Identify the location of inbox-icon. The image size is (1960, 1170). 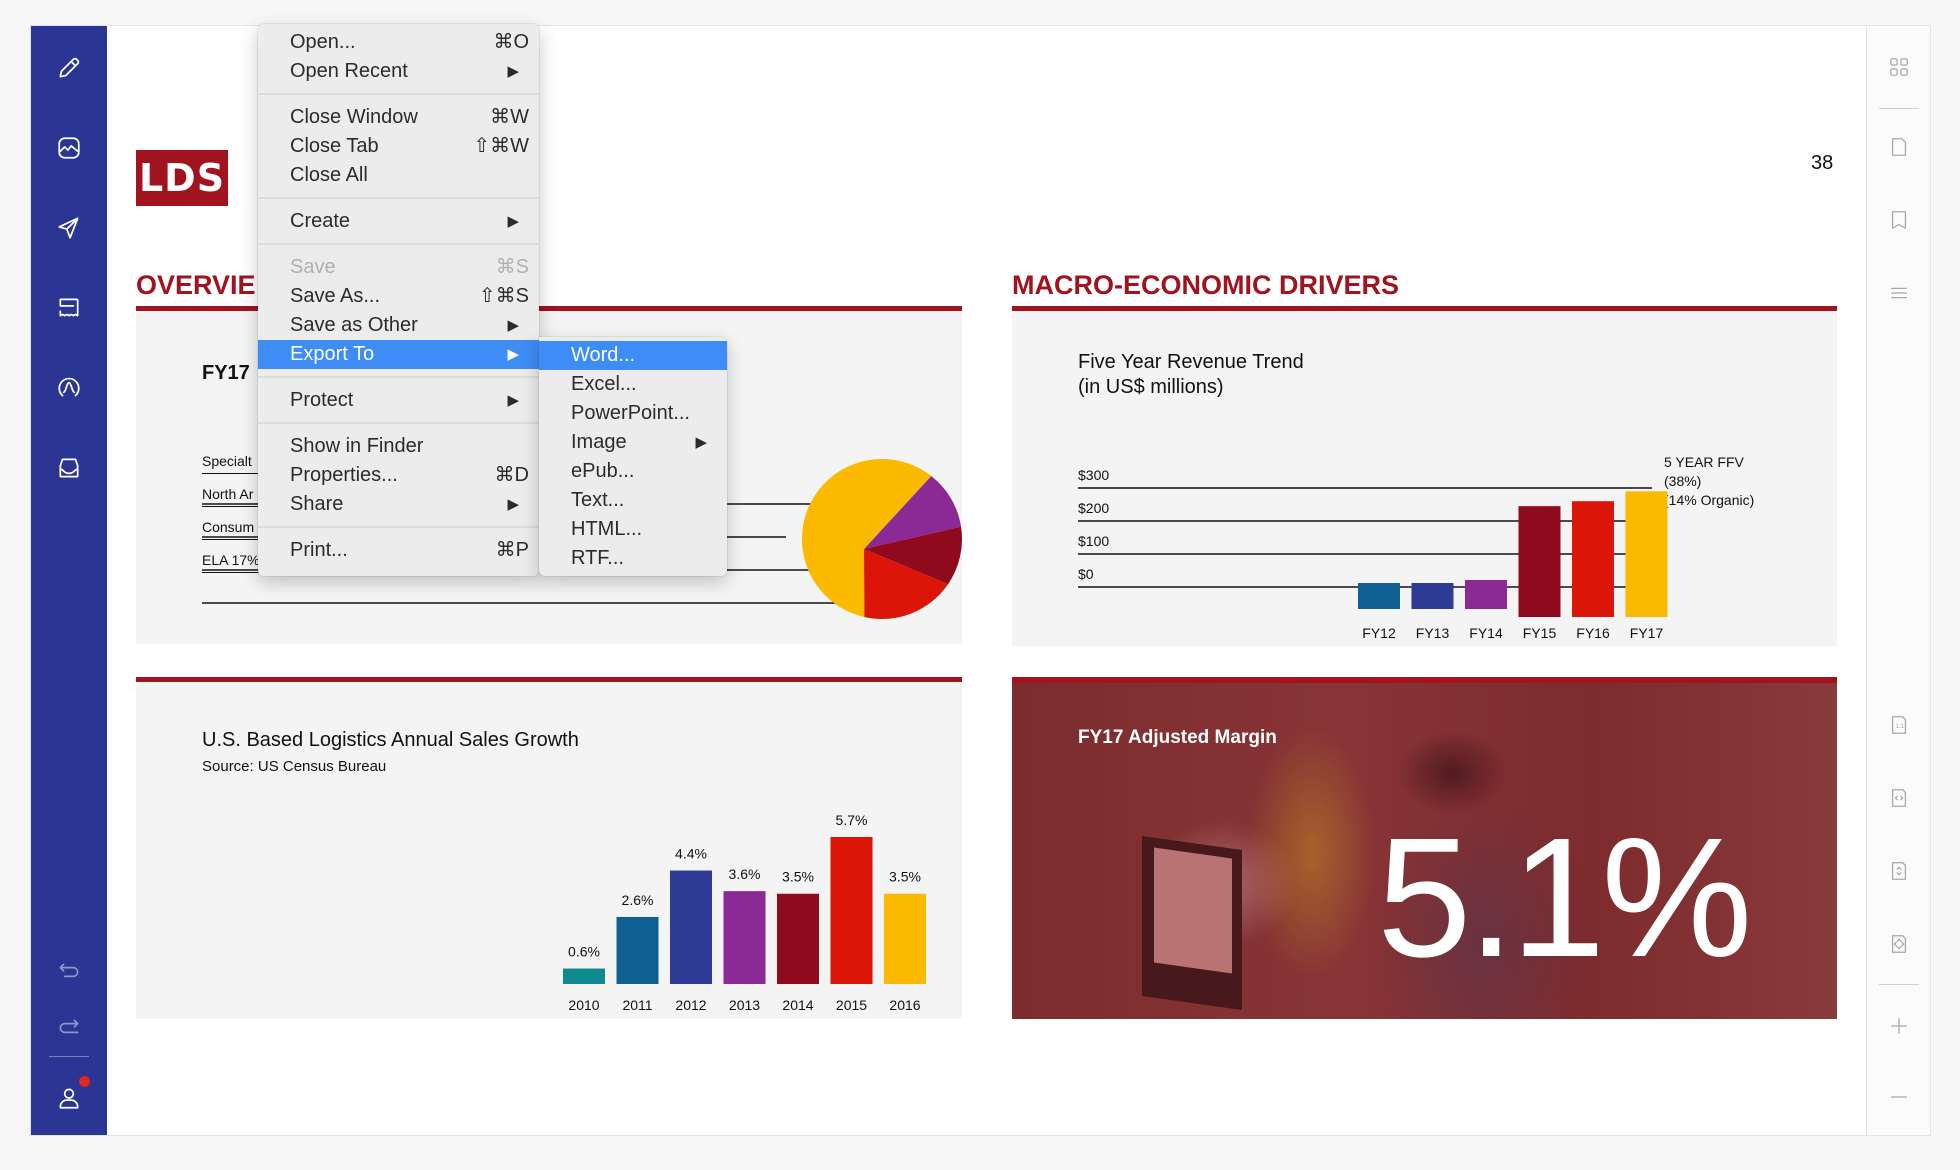
(69, 468).